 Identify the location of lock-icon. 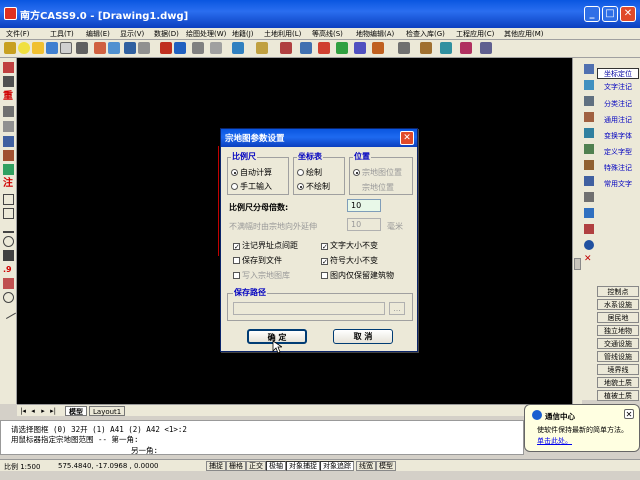
(52, 48).